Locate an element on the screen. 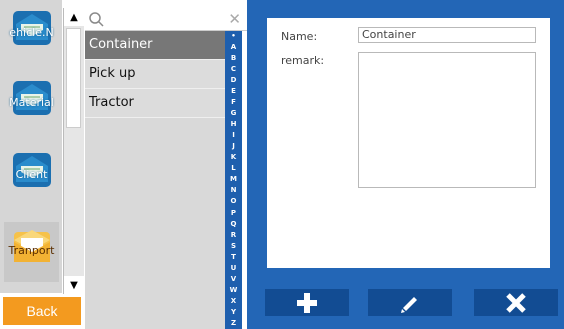 The height and width of the screenshot is (329, 564). alpha-index-letter: A is located at coordinates (233, 47).